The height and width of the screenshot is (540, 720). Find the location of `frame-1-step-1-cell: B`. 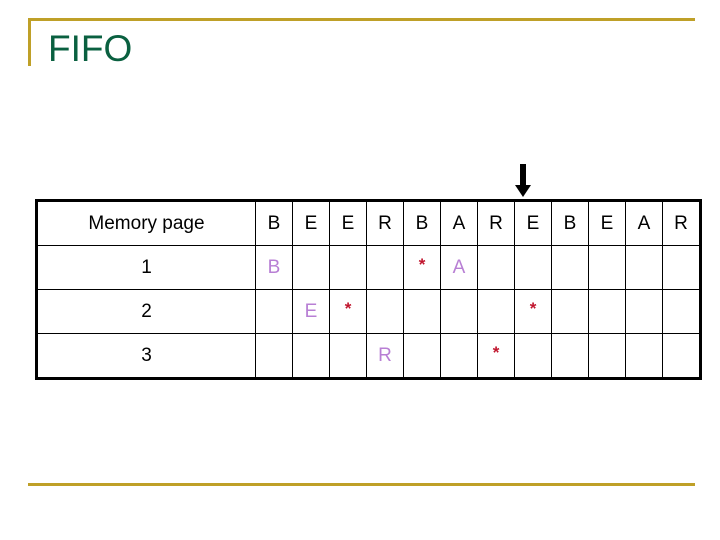

frame-1-step-1-cell: B is located at coordinates (274, 267).